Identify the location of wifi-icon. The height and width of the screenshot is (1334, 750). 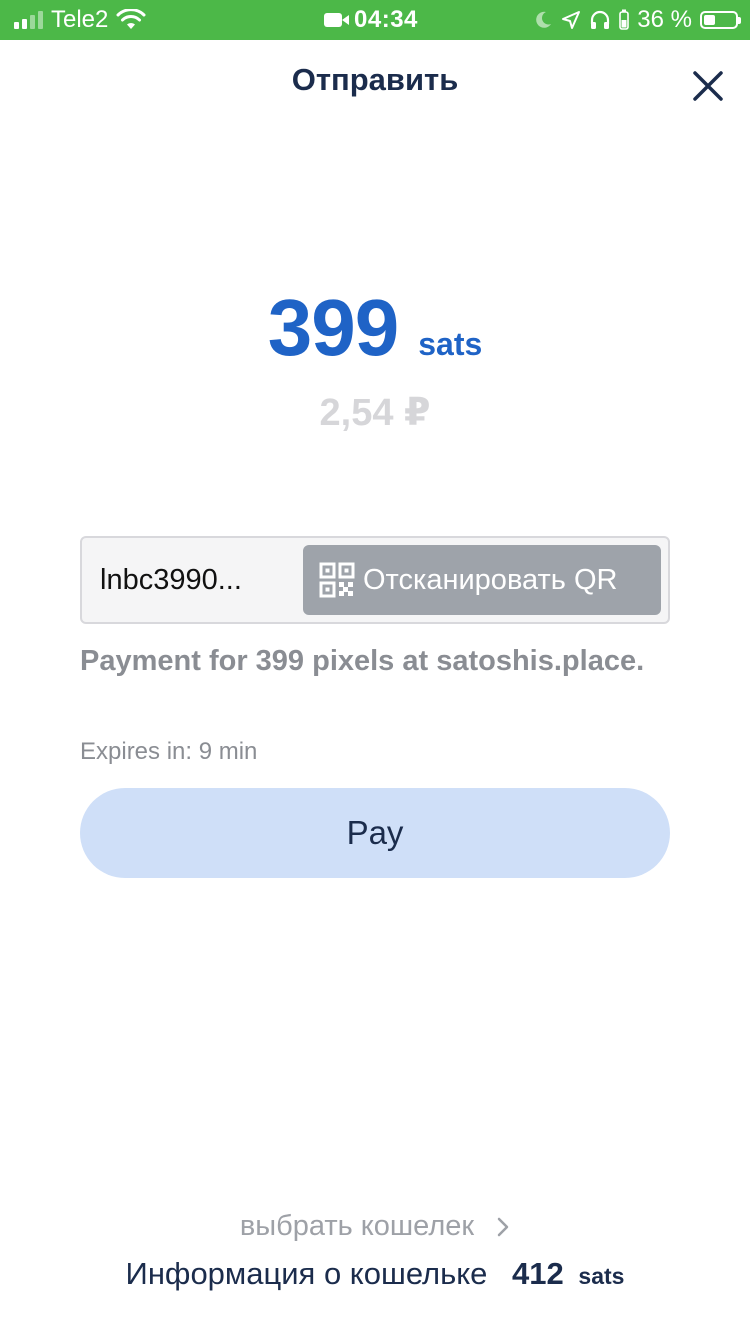
(131, 19).